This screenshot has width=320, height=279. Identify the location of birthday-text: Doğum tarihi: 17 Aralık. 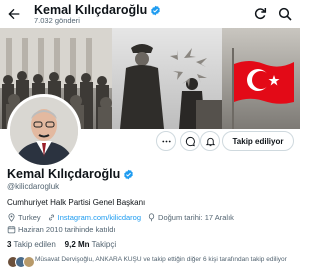
(196, 217).